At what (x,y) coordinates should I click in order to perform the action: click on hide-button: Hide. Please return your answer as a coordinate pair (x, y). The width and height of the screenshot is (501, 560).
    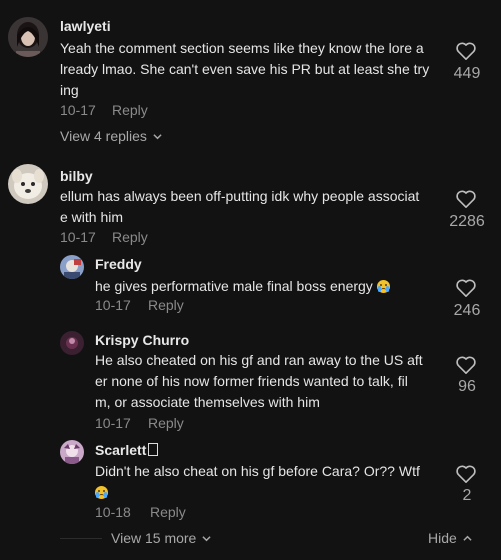
    Looking at the image, I should click on (450, 538).